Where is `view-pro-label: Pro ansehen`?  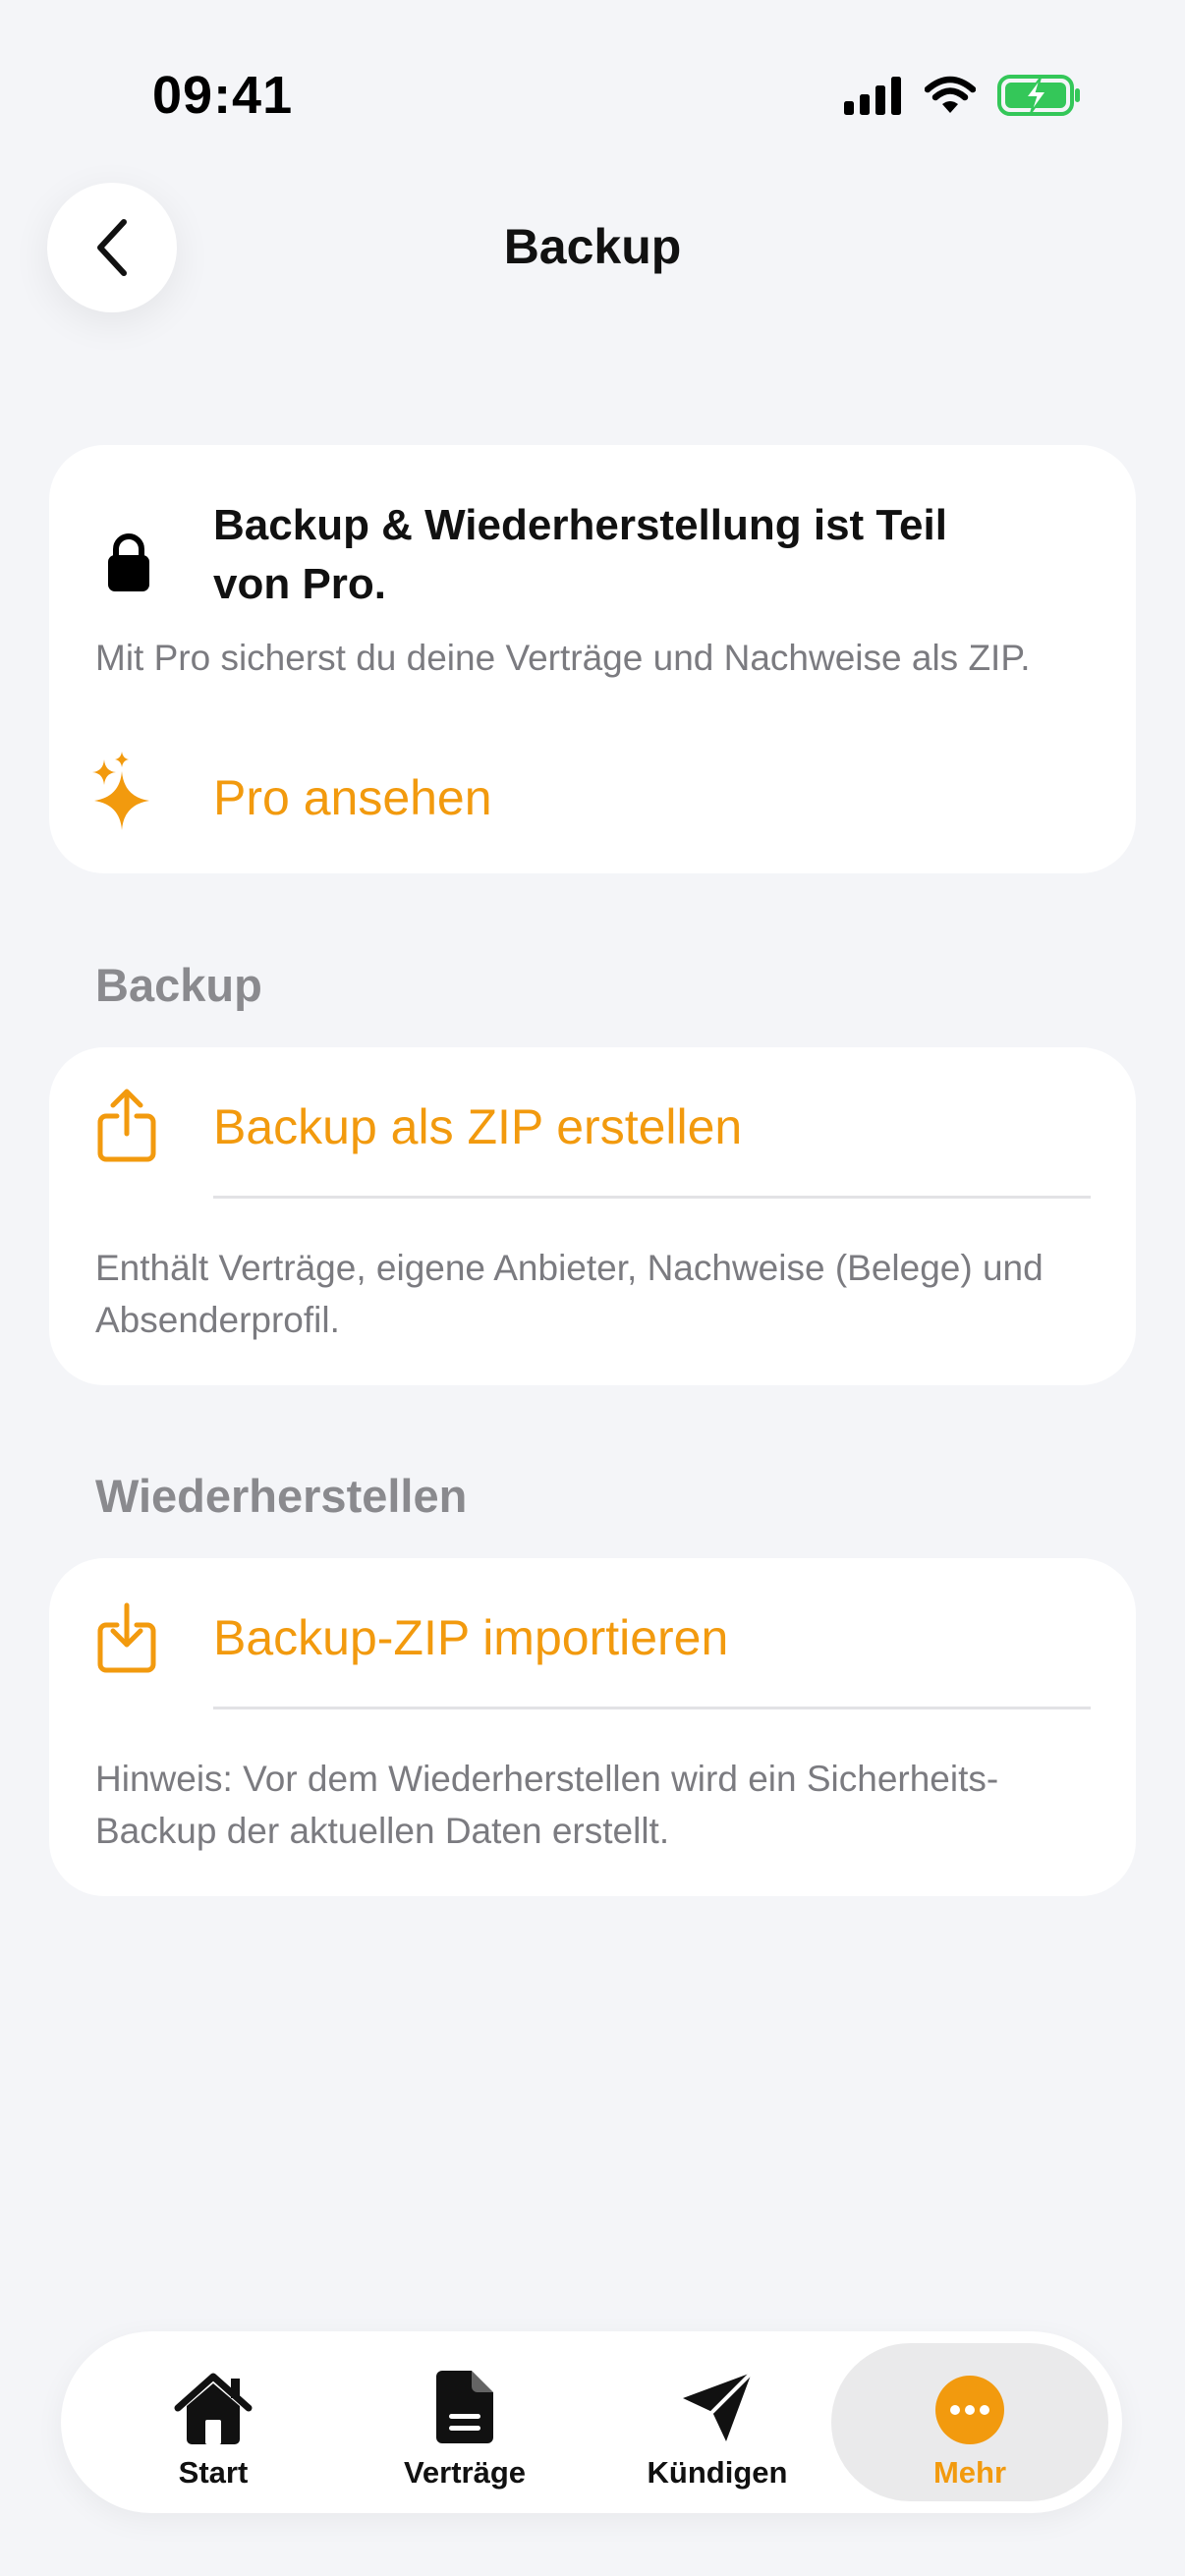
view-pro-label: Pro ansehen is located at coordinates (352, 797).